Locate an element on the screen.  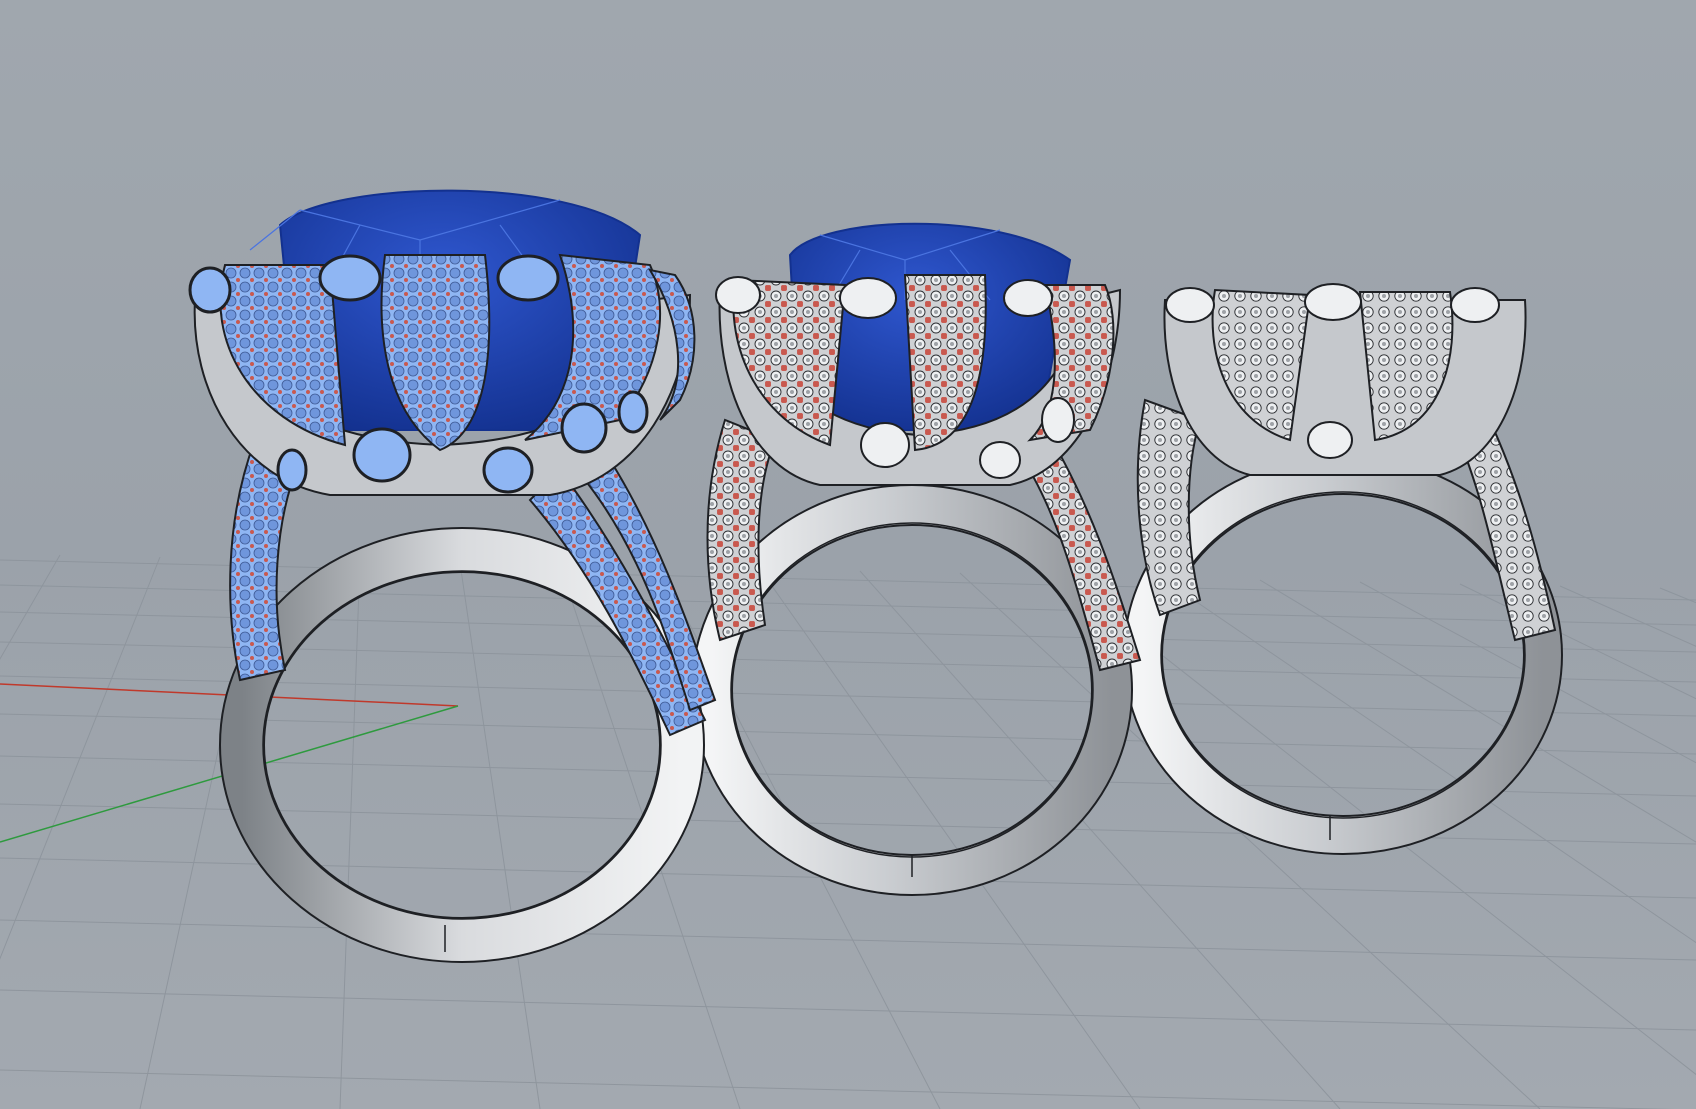
ring-3-bezel-right is located at coordinates (1475, 305).